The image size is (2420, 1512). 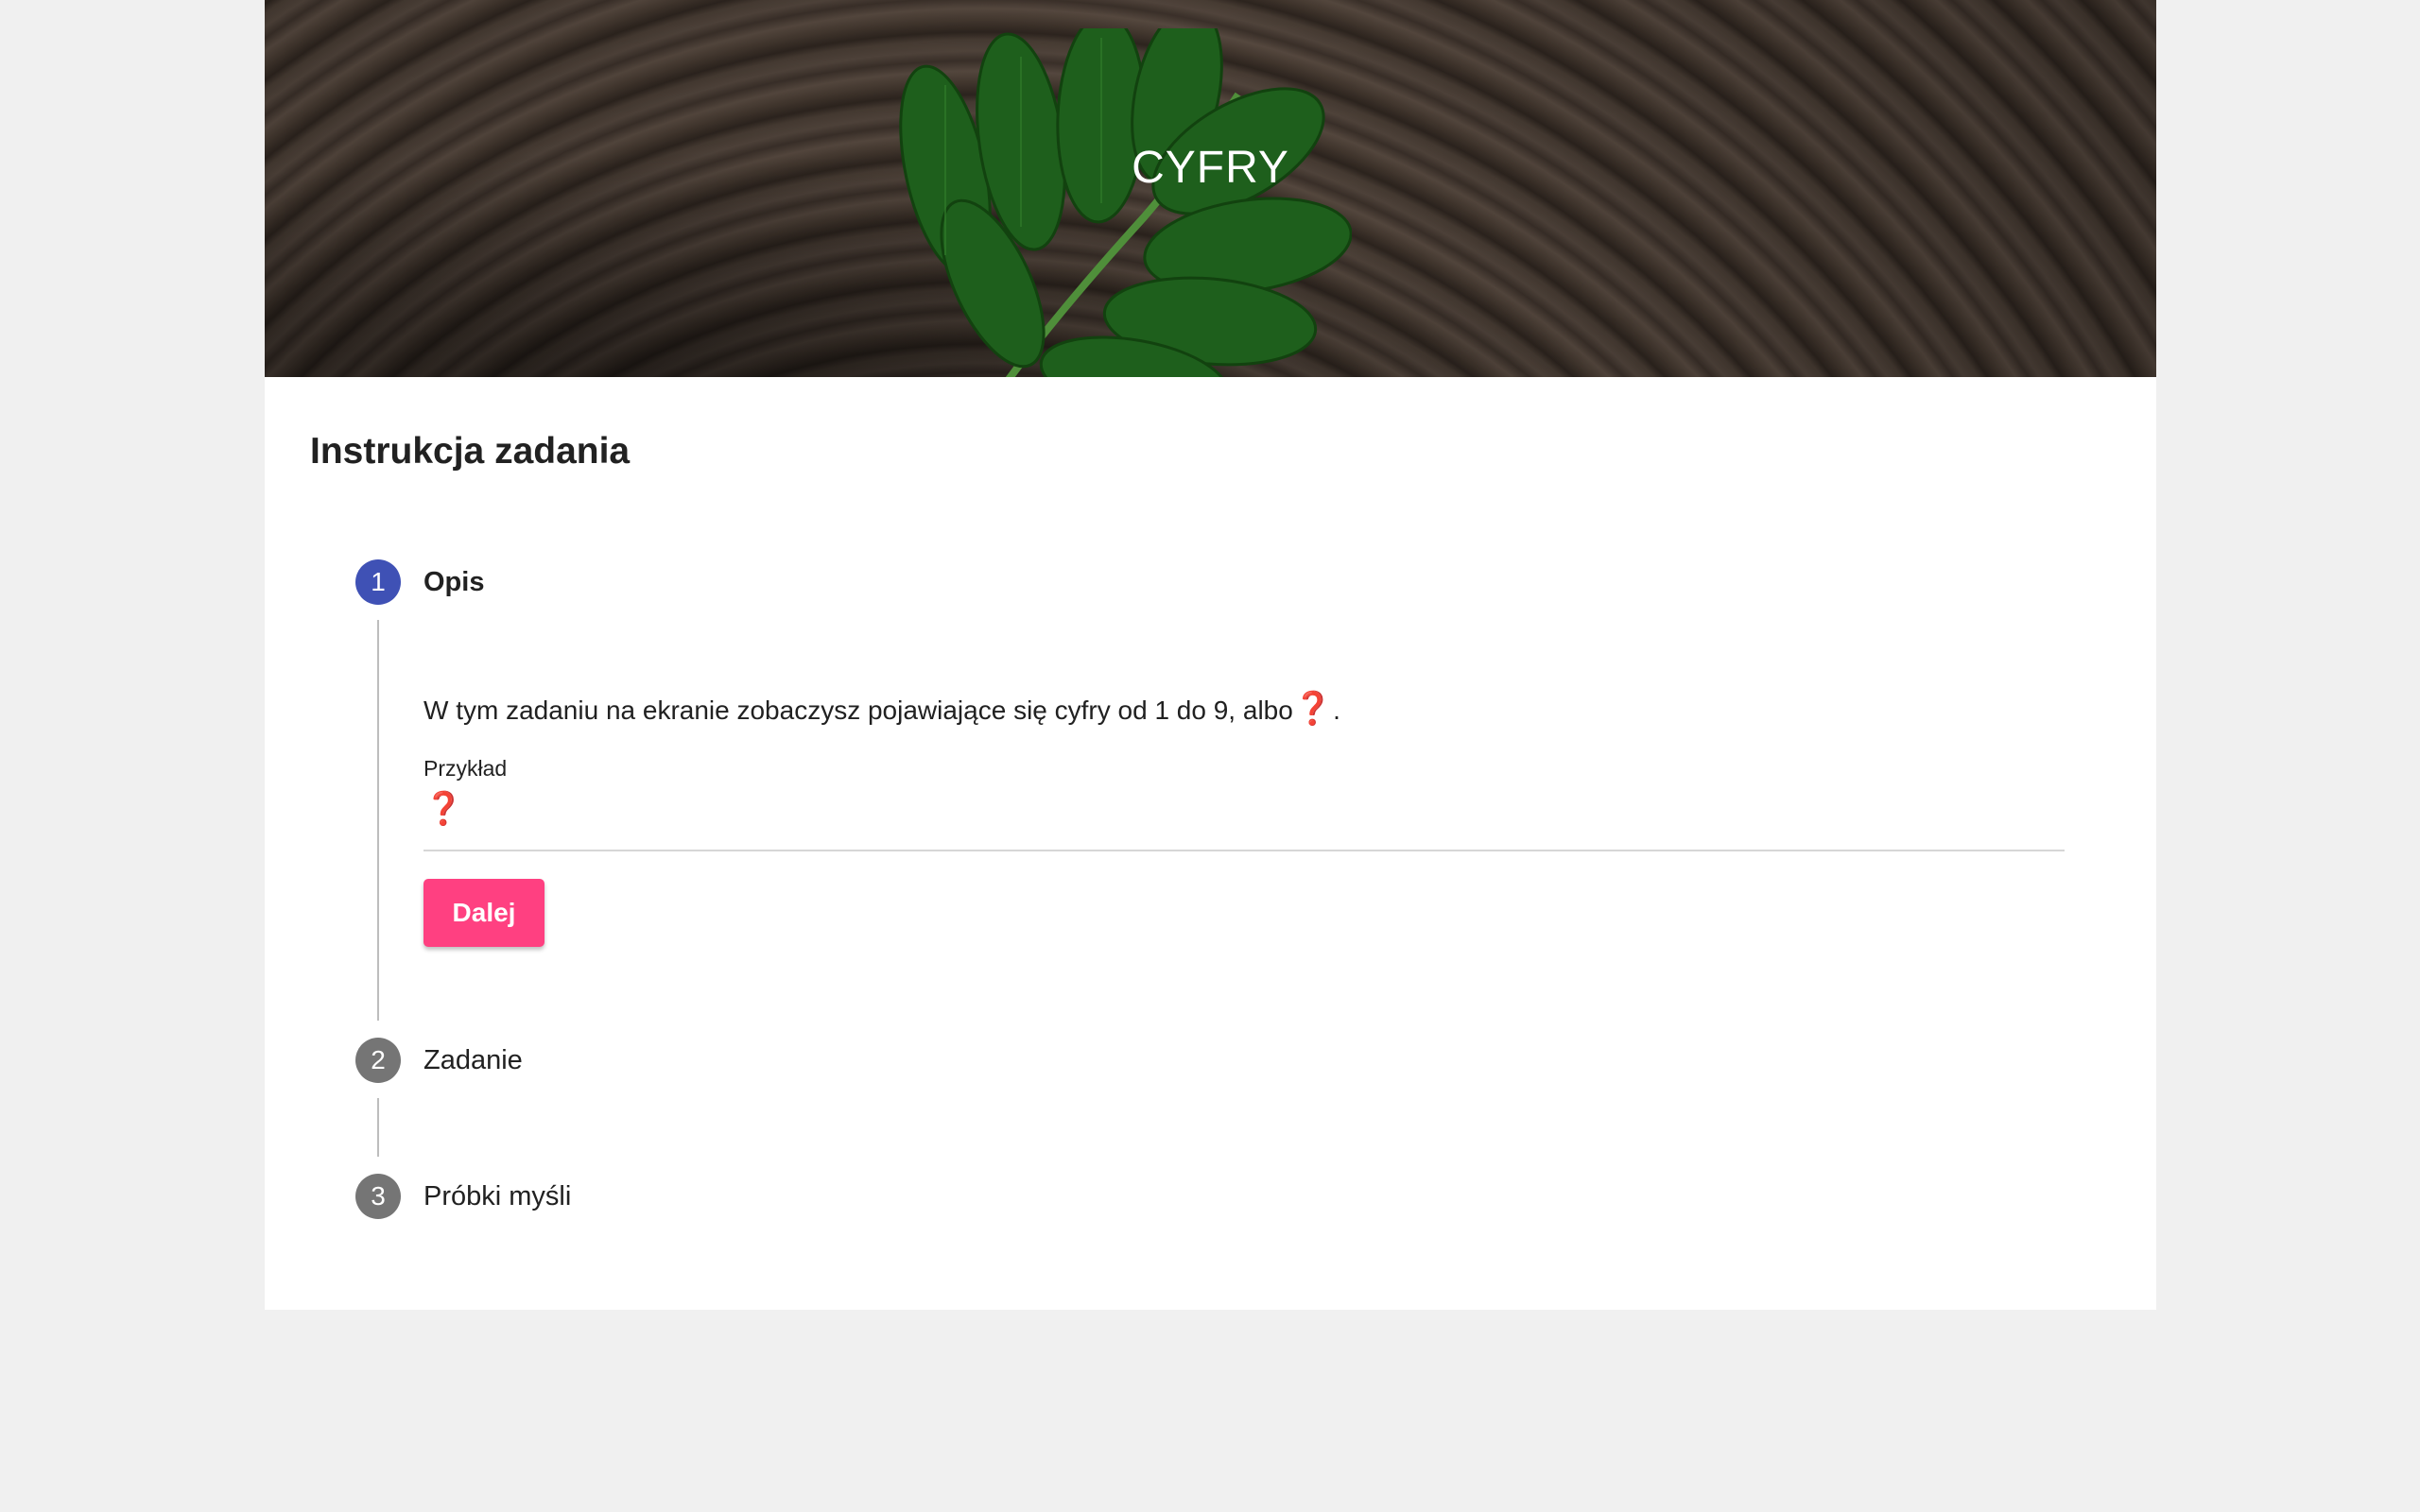 I want to click on question-mark-icon: ❓, so click(x=1313, y=709).